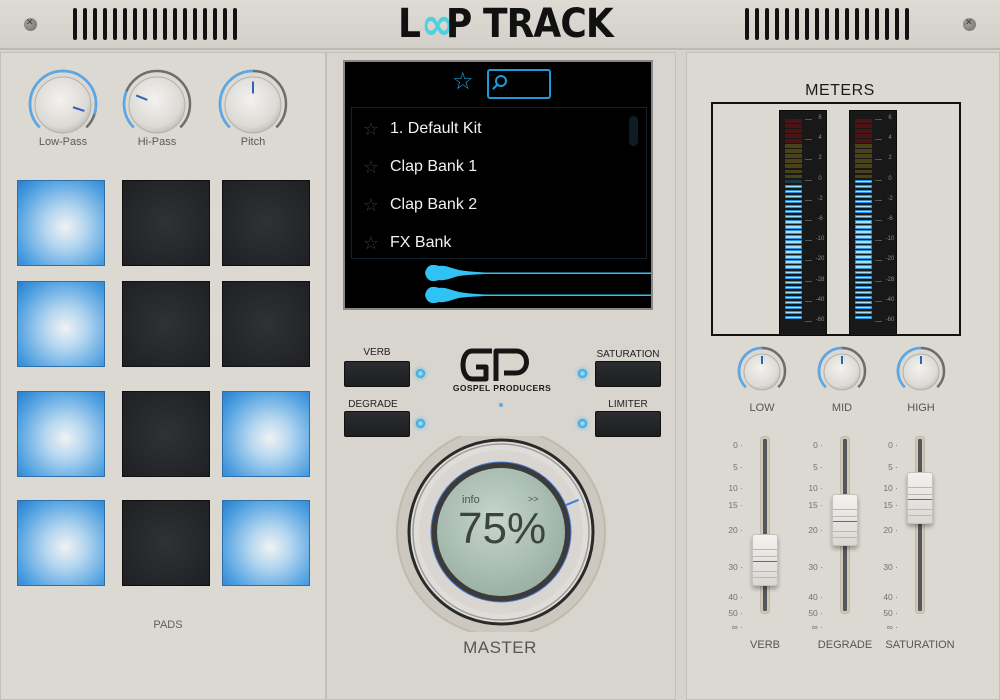  I want to click on meter-scale-label: 4, so click(890, 138).